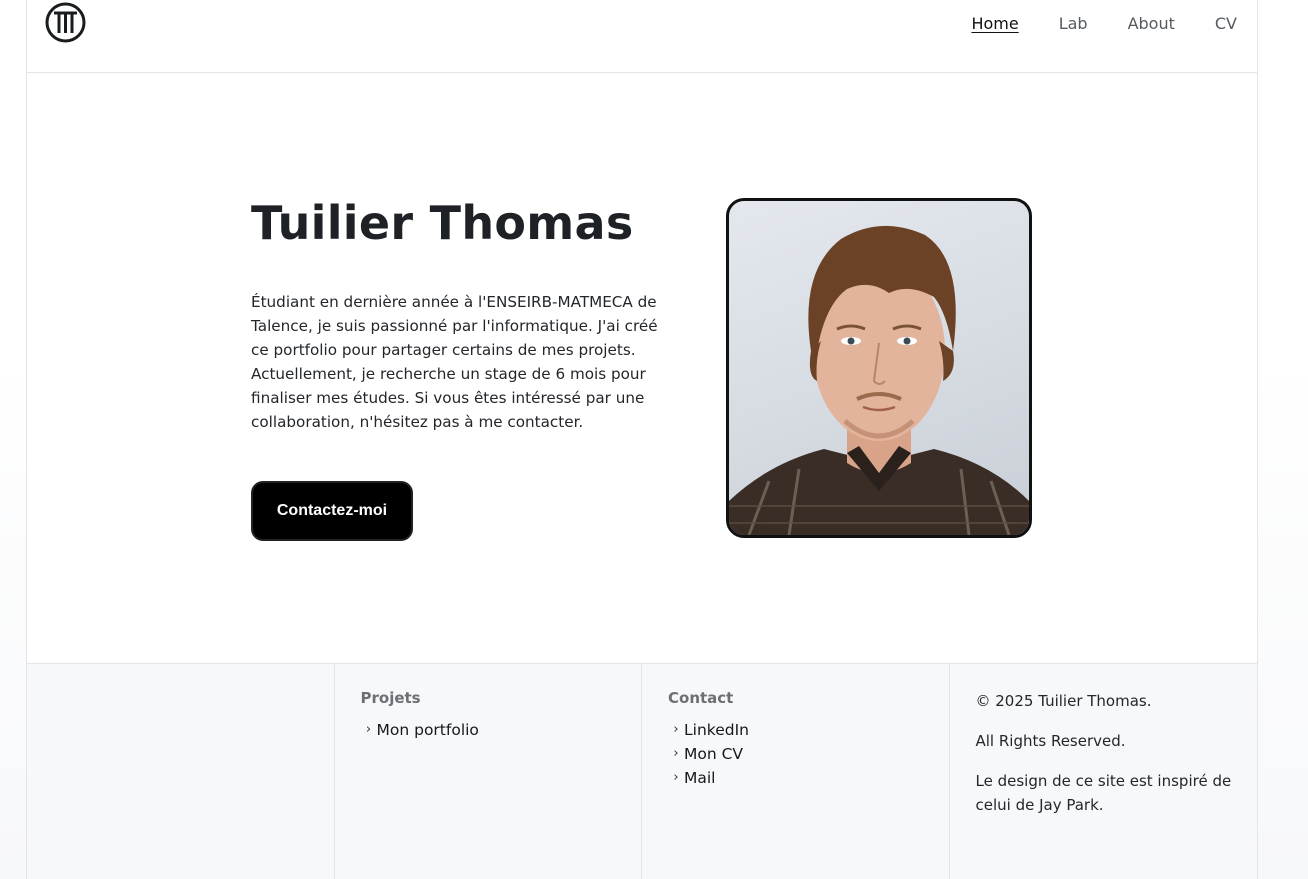 Image resolution: width=1308 pixels, height=879 pixels. What do you see at coordinates (332, 511) in the screenshot?
I see `contact-button: Contactez-moi` at bounding box center [332, 511].